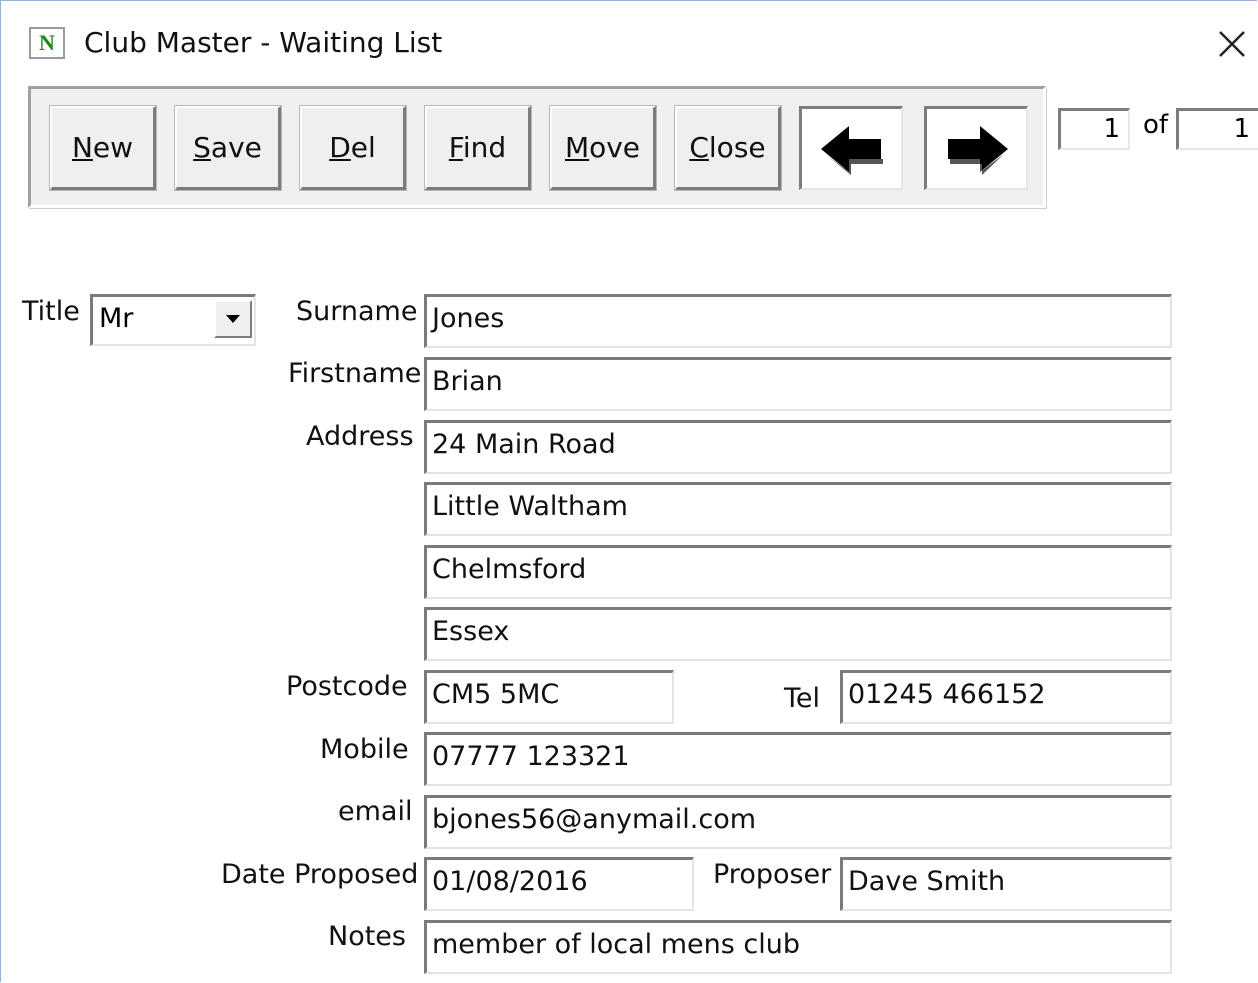  What do you see at coordinates (798, 572) in the screenshot?
I see `address-line-3-field: Chelmsford` at bounding box center [798, 572].